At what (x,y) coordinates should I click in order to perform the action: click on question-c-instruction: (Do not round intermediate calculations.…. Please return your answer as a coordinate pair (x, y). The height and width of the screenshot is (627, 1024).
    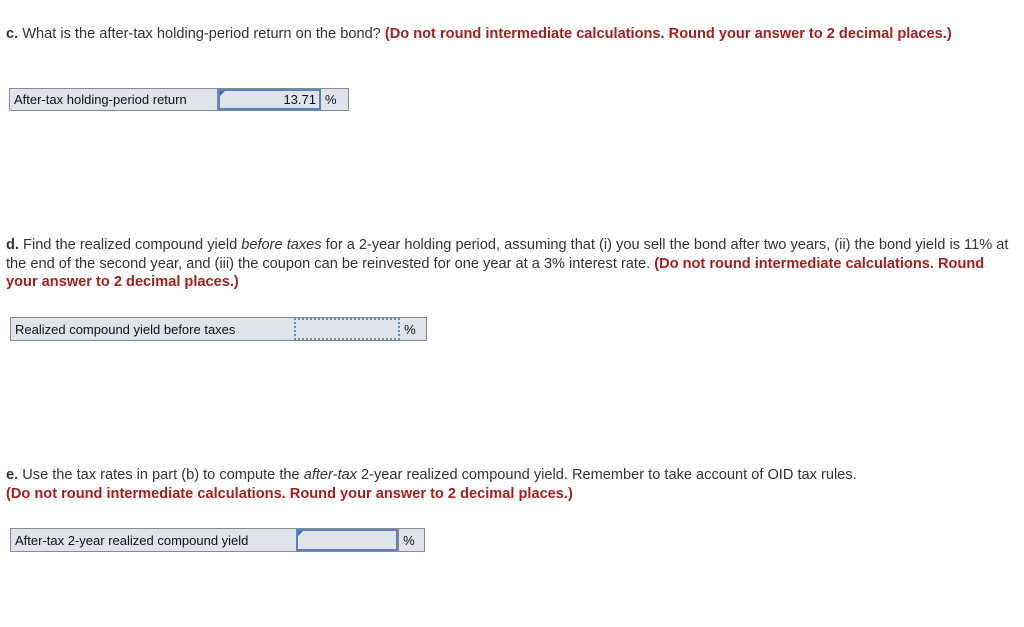
    Looking at the image, I should click on (668, 34).